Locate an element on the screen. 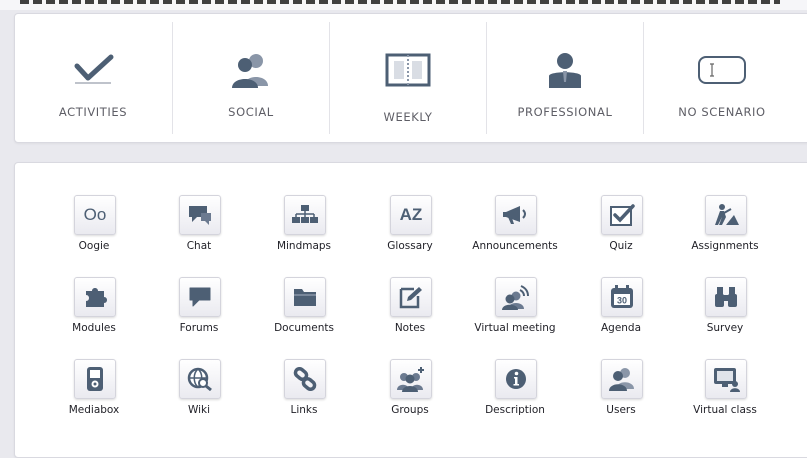 This screenshot has width=807, height=458. tool-oogie: Oo Oogie is located at coordinates (94, 226).